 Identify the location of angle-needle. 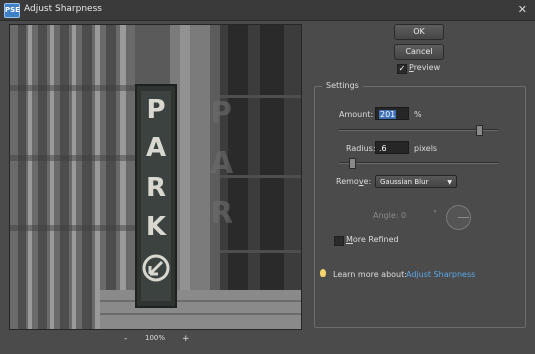
(463, 217).